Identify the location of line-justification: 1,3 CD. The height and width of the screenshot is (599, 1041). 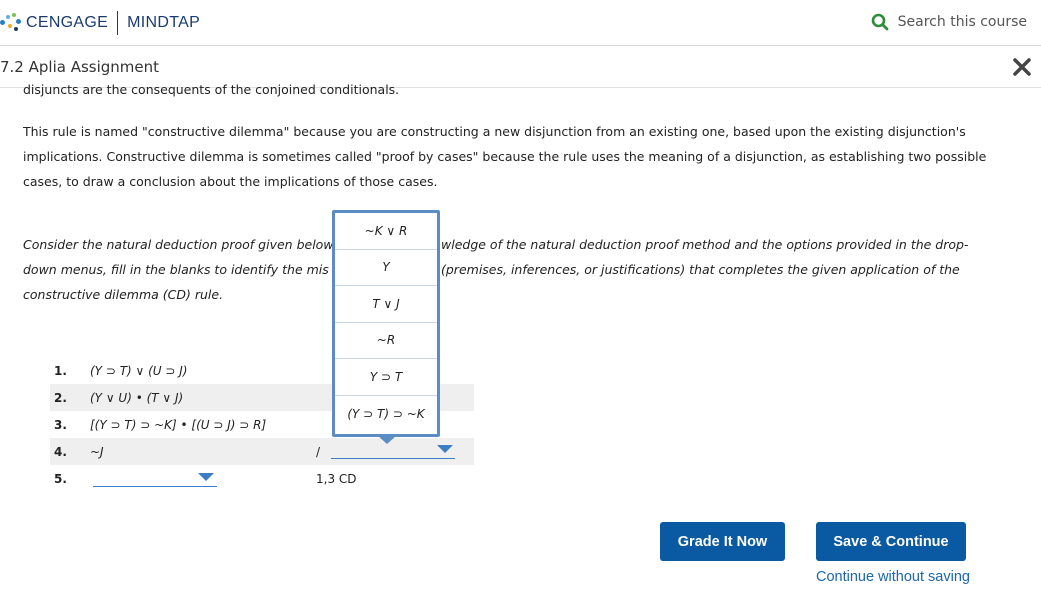
(336, 478).